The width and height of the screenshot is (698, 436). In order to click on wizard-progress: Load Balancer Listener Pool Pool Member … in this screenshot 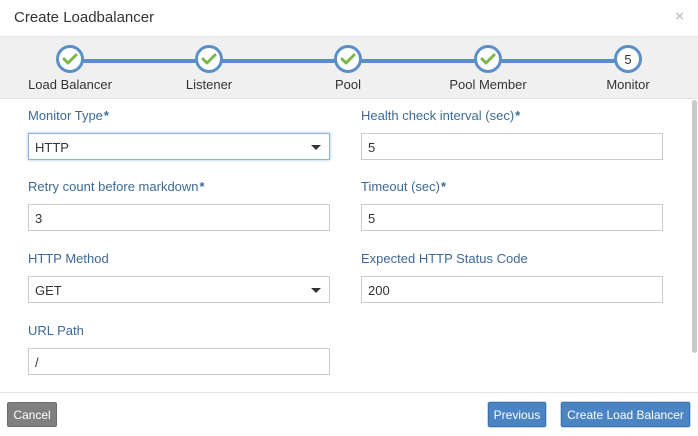, I will do `click(349, 68)`.